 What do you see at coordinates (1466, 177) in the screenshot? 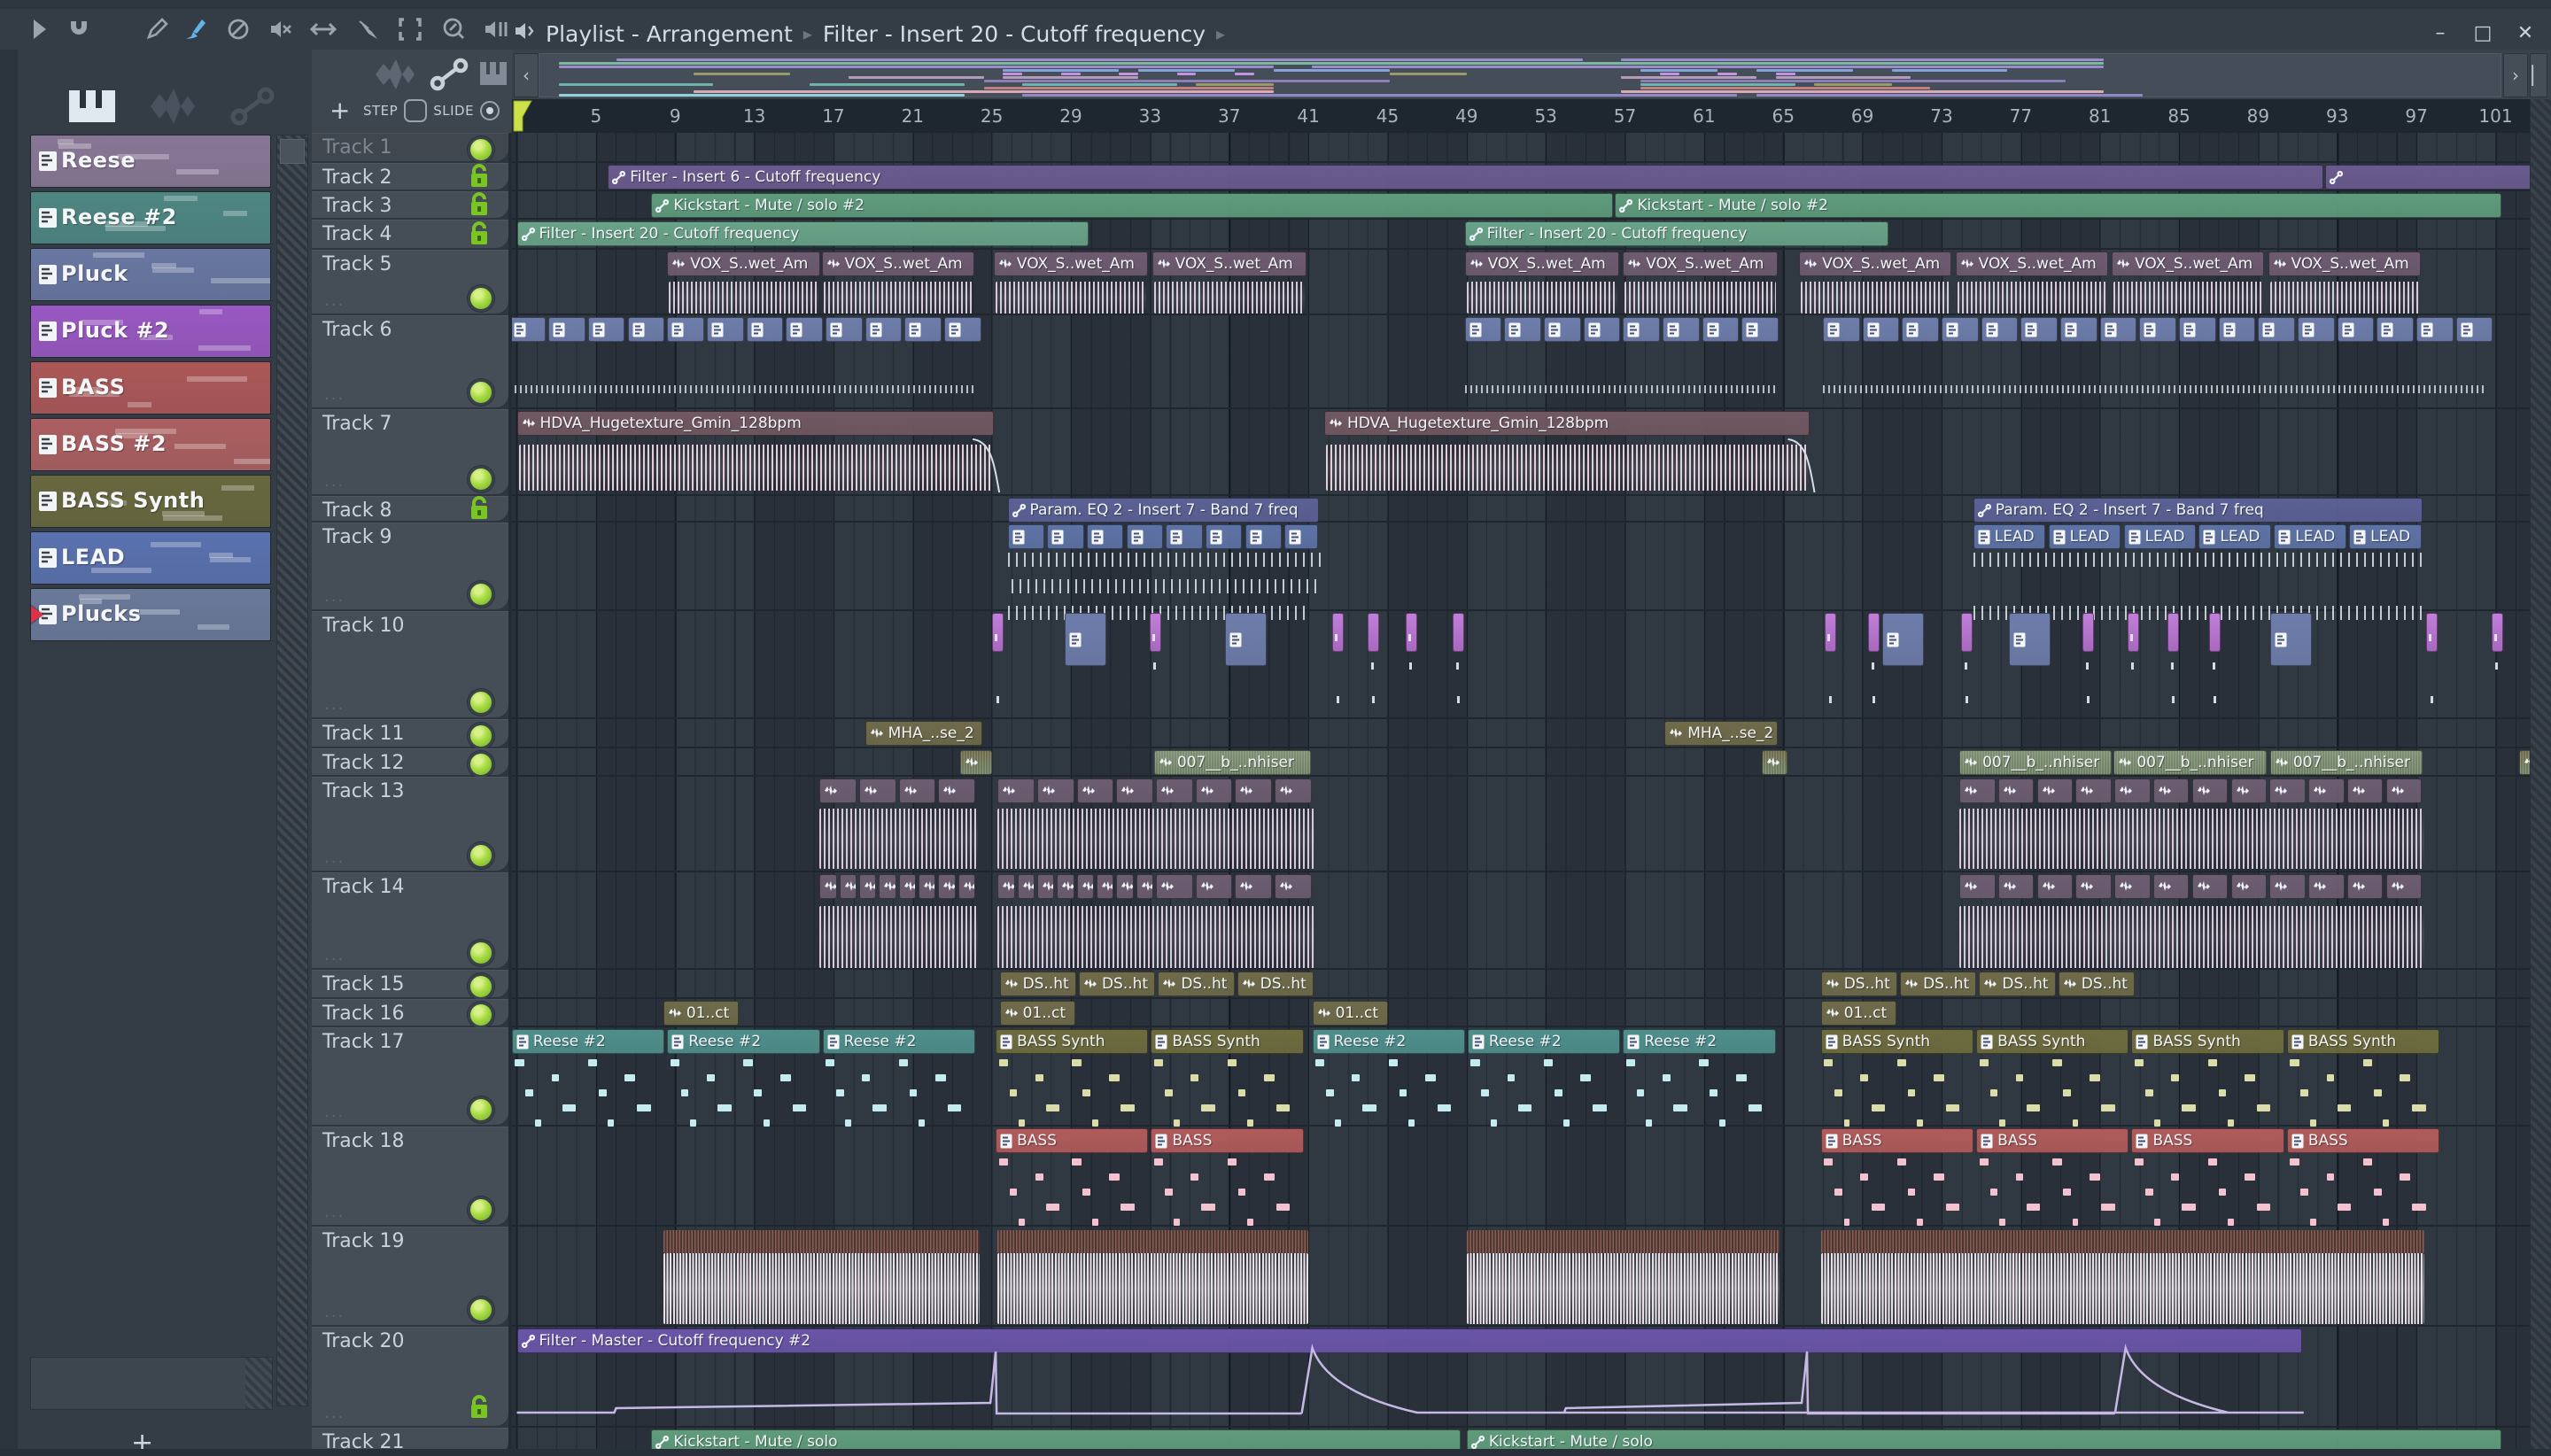
I see `clip-f6: Filter - Insert 6 - Cutoff frequency` at bounding box center [1466, 177].